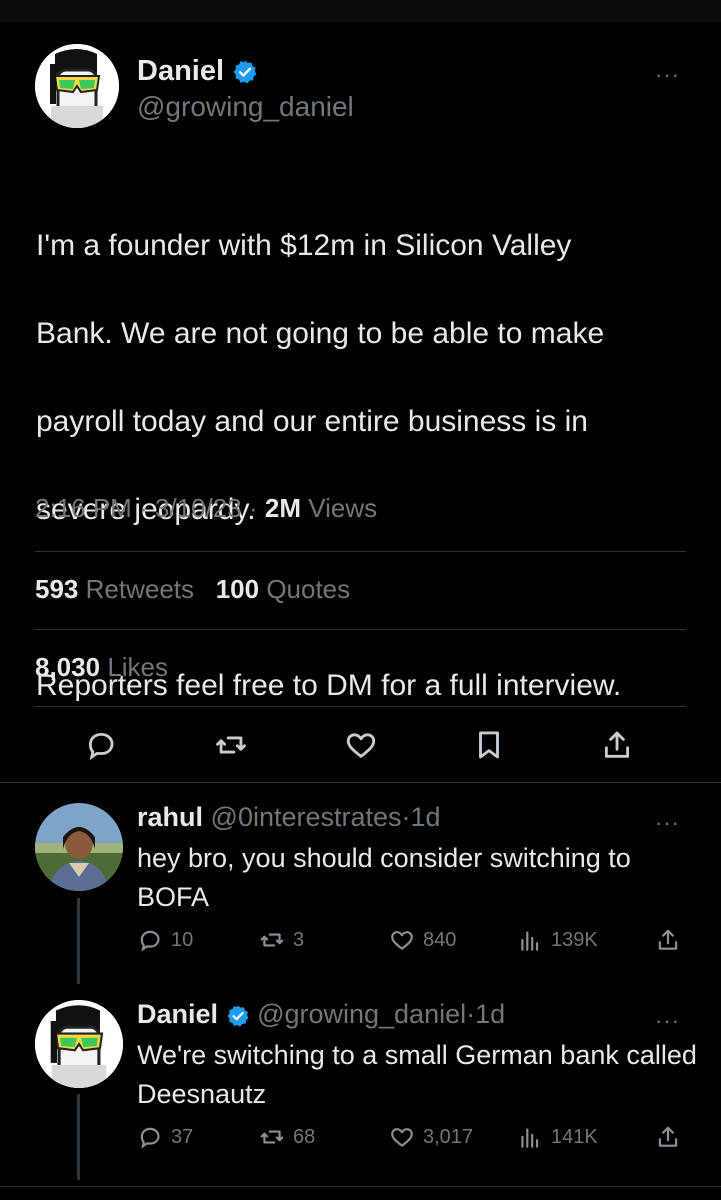 The height and width of the screenshot is (1200, 721). I want to click on bookmark-button, so click(489, 747).